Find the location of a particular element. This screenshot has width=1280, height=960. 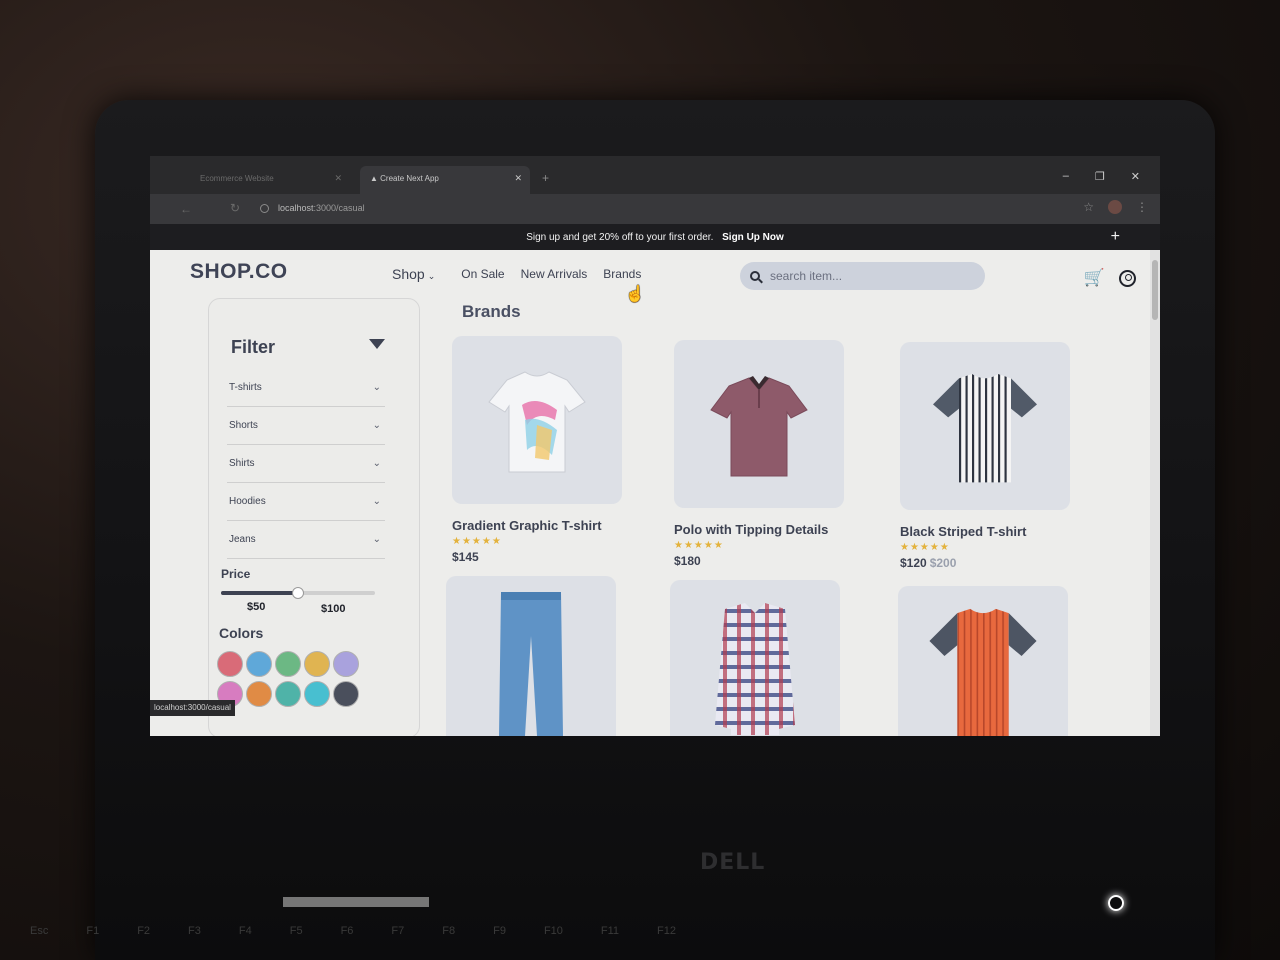

price-max-label: $100 is located at coordinates (333, 609).